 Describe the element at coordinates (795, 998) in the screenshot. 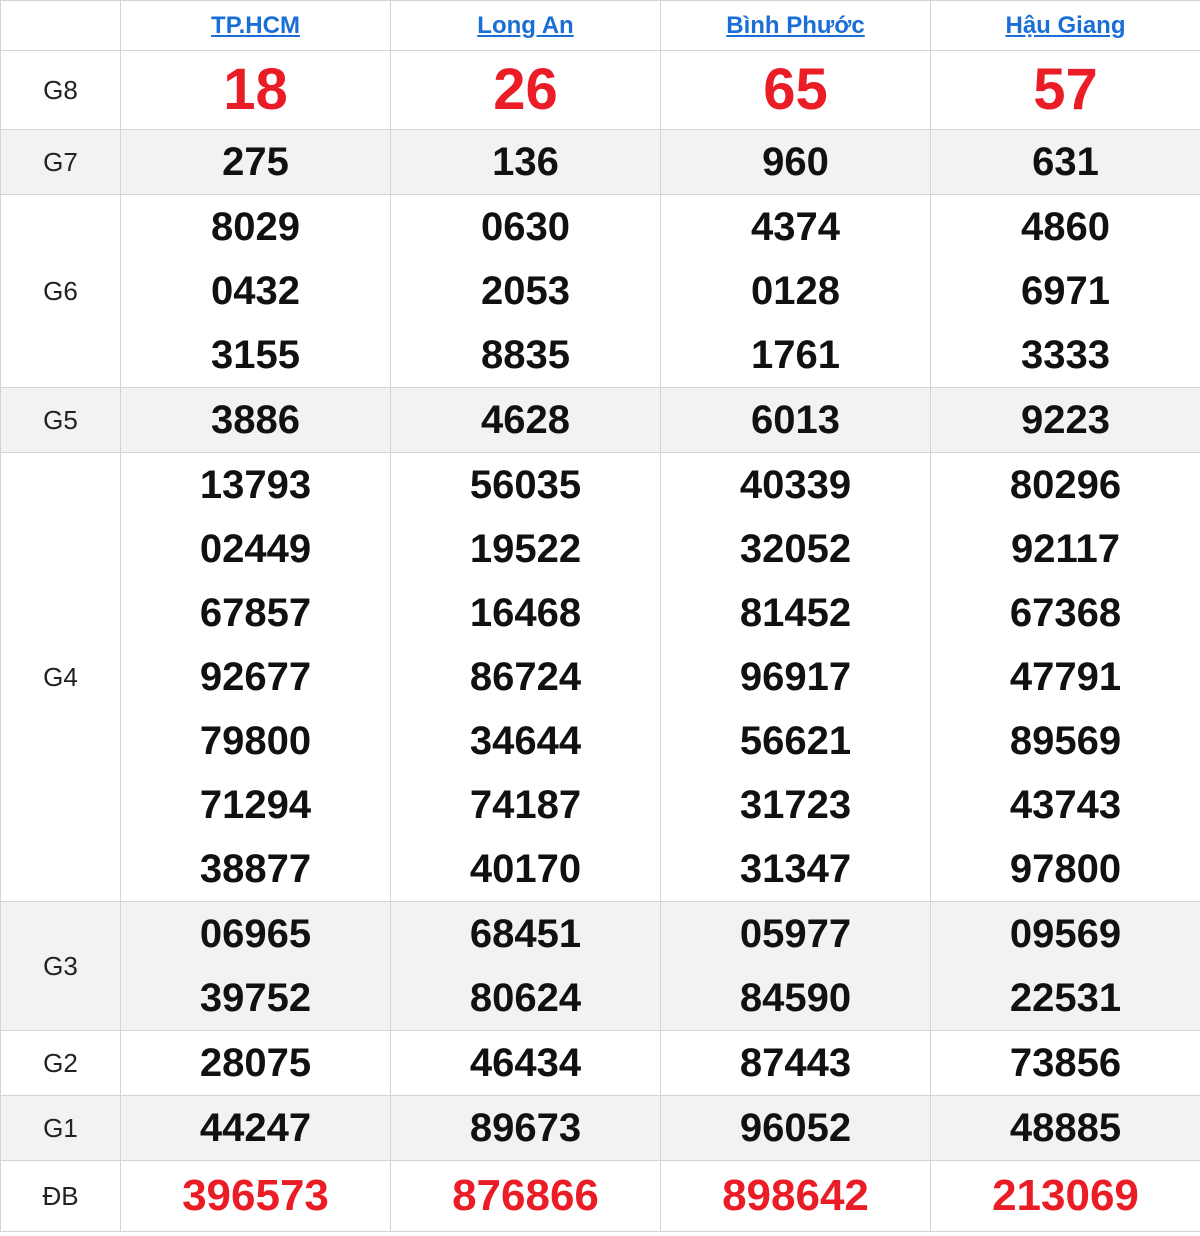

I see `result-number: 84590` at that location.